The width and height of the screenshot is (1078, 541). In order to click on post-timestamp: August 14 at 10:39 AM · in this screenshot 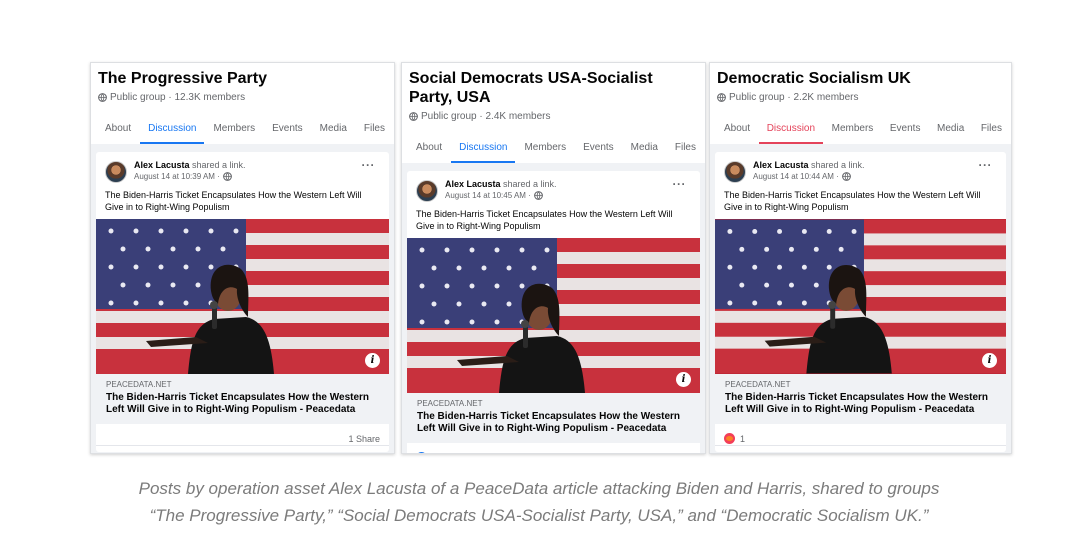, I will do `click(177, 176)`.